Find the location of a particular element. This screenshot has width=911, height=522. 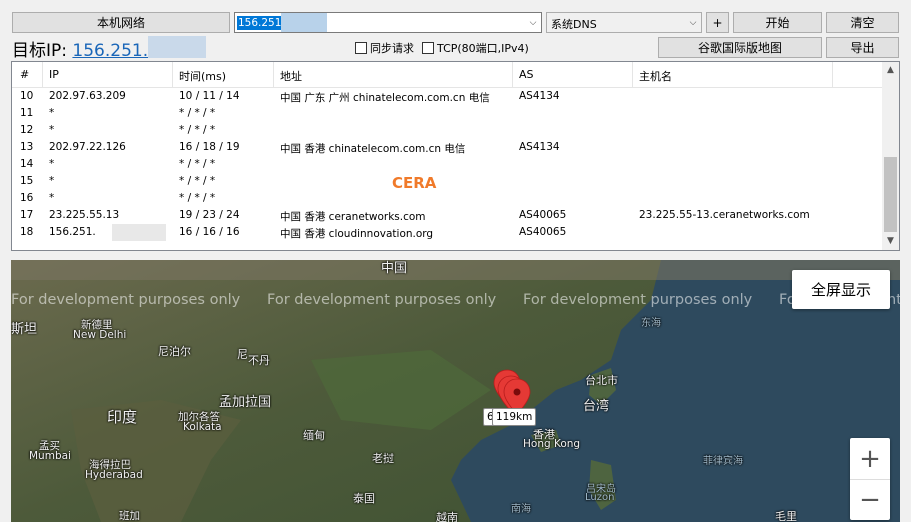

map-label: Mumbai is located at coordinates (50, 456).